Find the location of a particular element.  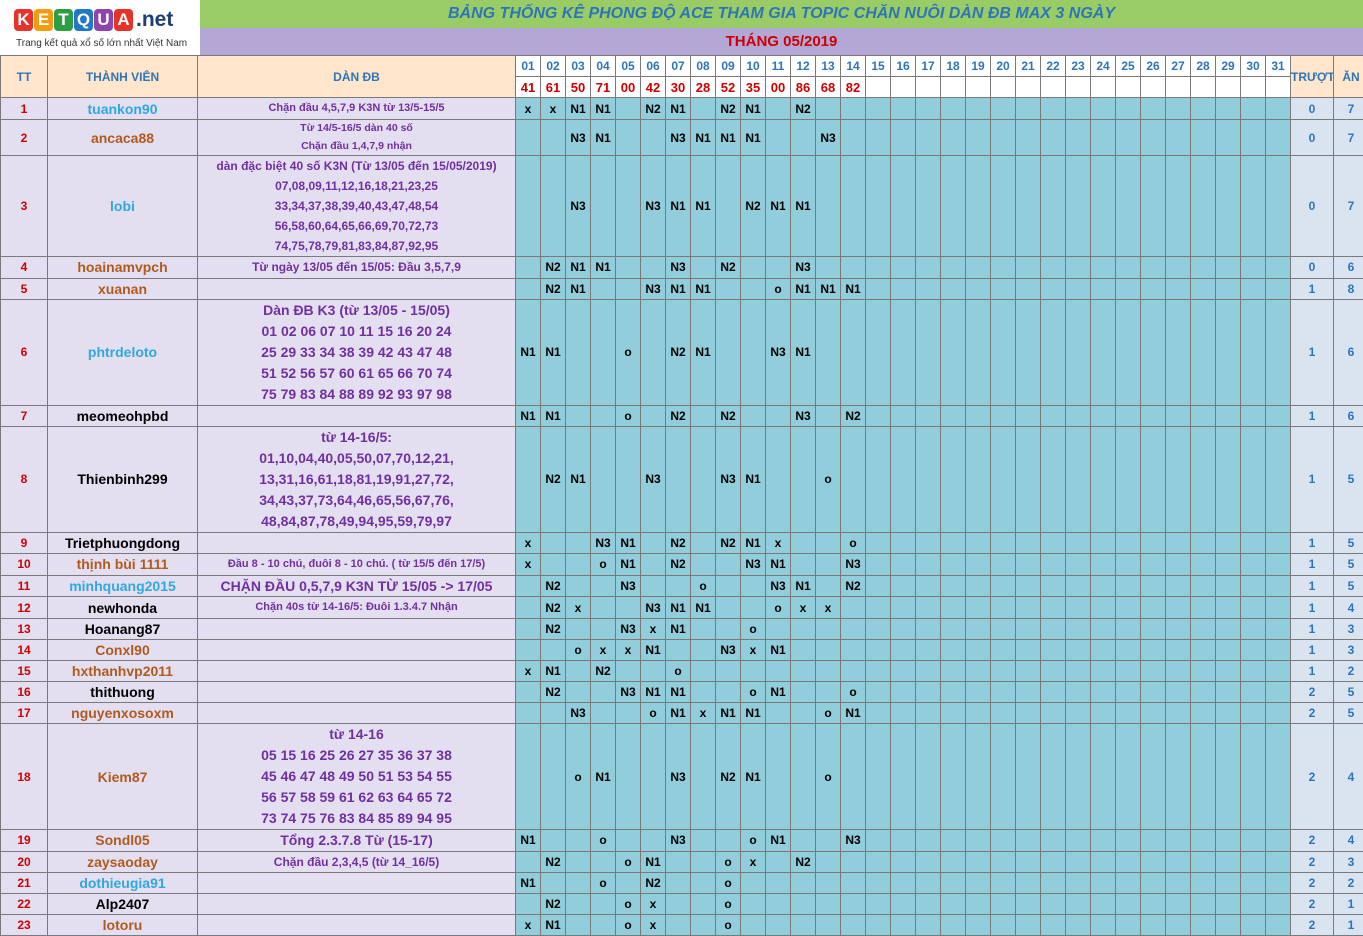

member-name: Thienbinh299 is located at coordinates (123, 479).